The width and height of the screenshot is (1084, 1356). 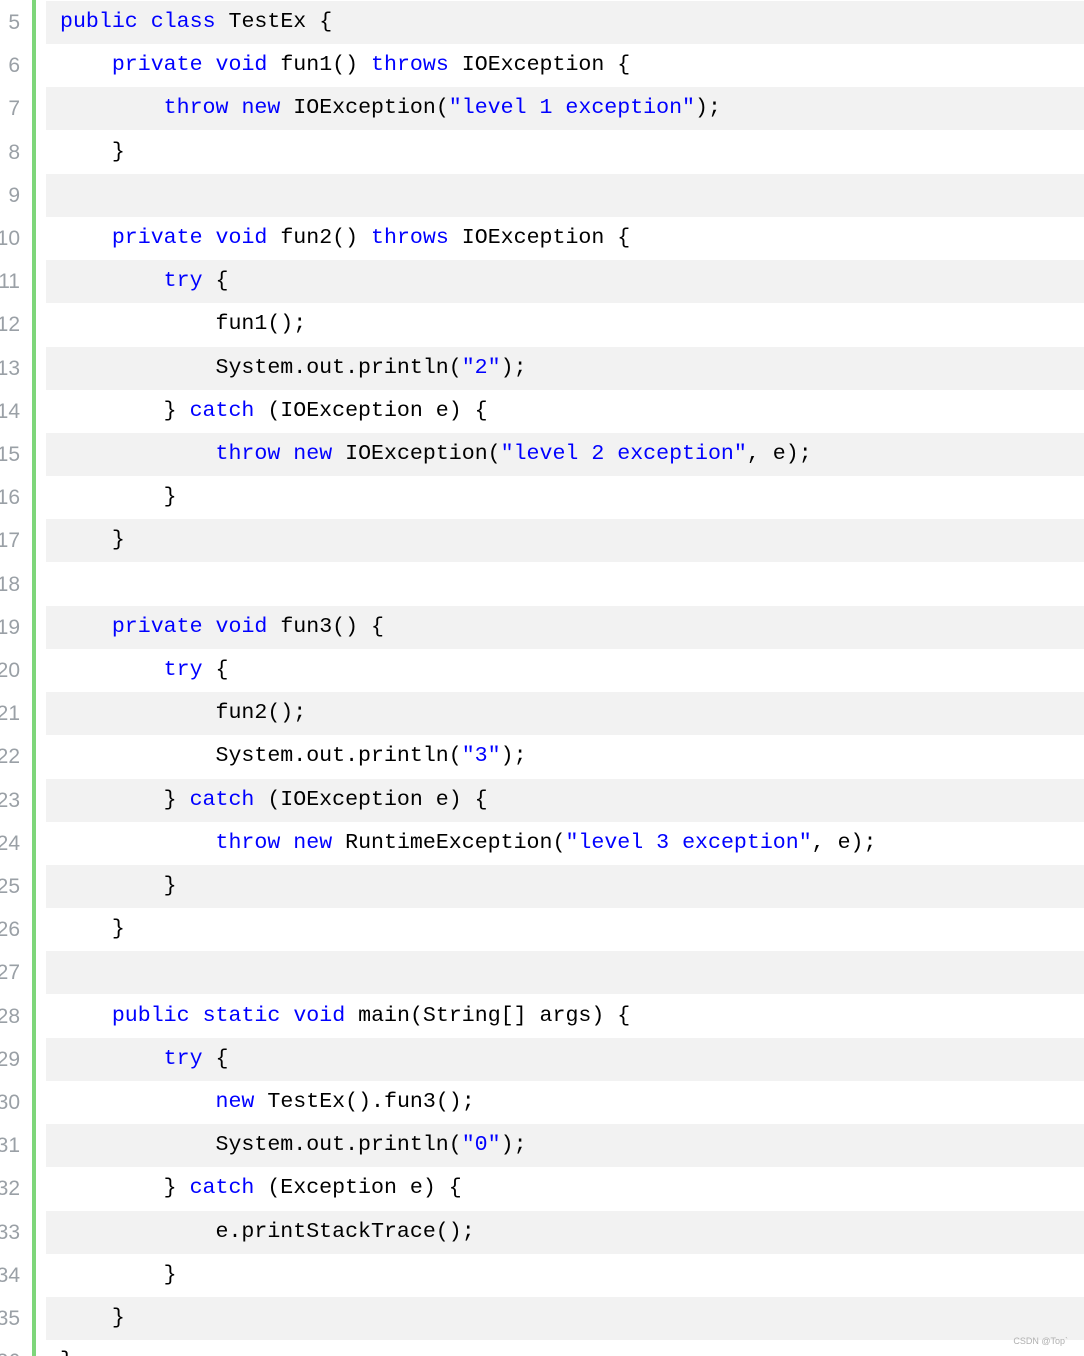 I want to click on code-token: fun3() {, so click(x=326, y=626).